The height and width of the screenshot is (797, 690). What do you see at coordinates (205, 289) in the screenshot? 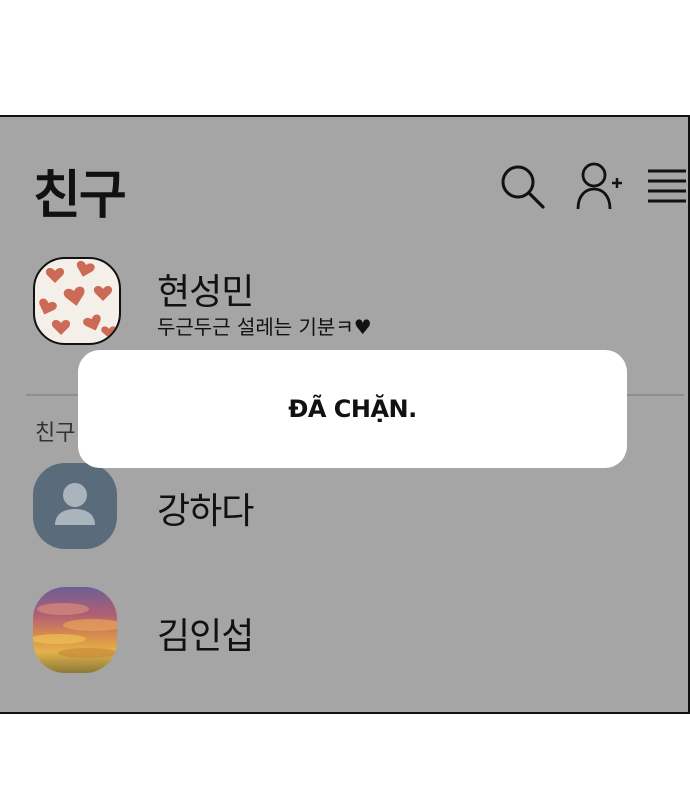
I see `profile-name: 현성민` at bounding box center [205, 289].